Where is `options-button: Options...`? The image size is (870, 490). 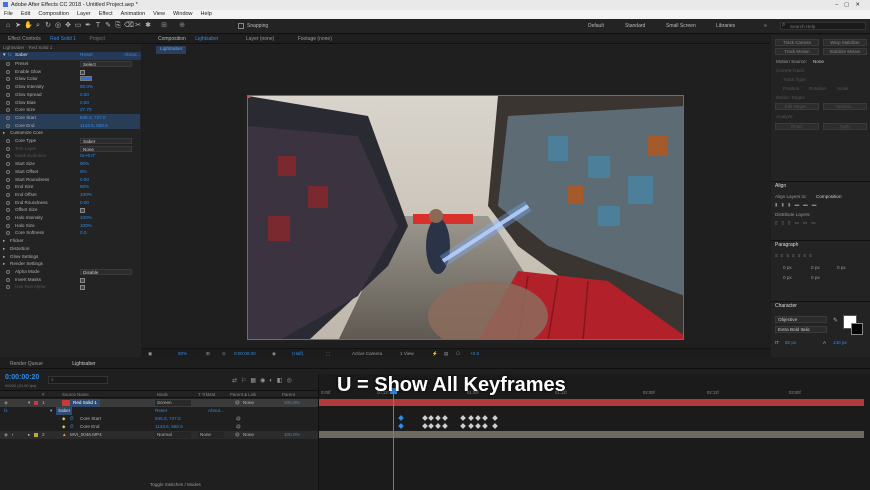 options-button: Options... is located at coordinates (845, 106).